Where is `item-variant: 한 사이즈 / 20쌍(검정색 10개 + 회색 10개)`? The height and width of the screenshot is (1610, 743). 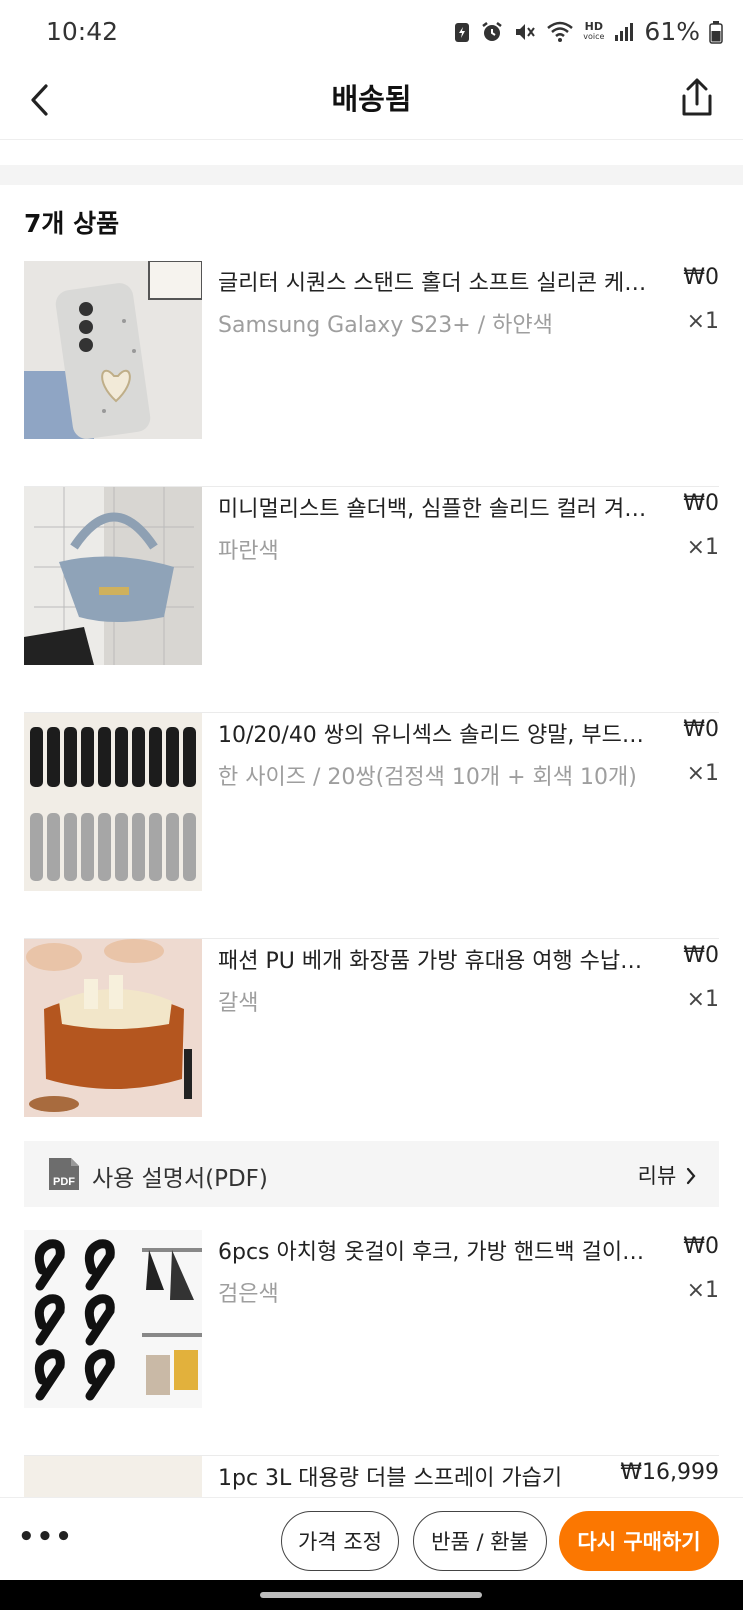 item-variant: 한 사이즈 / 20쌍(검정색 10개 + 회색 10개) is located at coordinates (427, 777).